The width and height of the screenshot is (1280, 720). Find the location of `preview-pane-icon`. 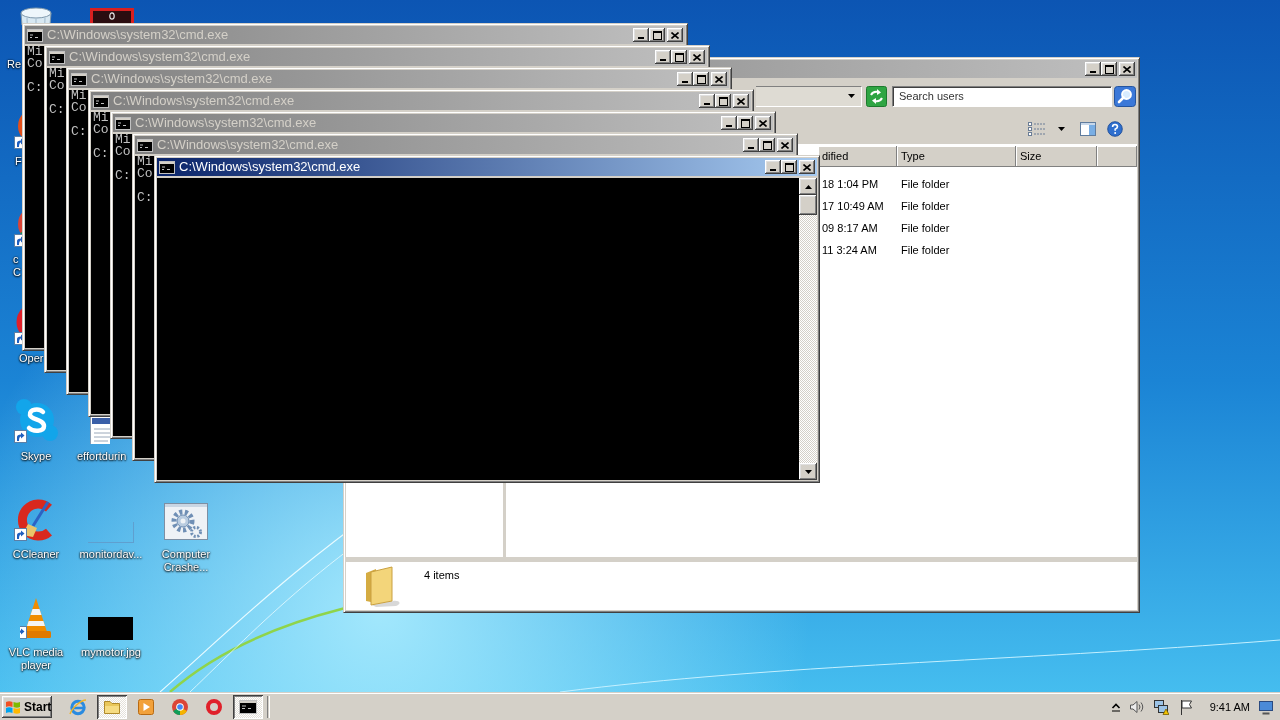

preview-pane-icon is located at coordinates (1088, 129).